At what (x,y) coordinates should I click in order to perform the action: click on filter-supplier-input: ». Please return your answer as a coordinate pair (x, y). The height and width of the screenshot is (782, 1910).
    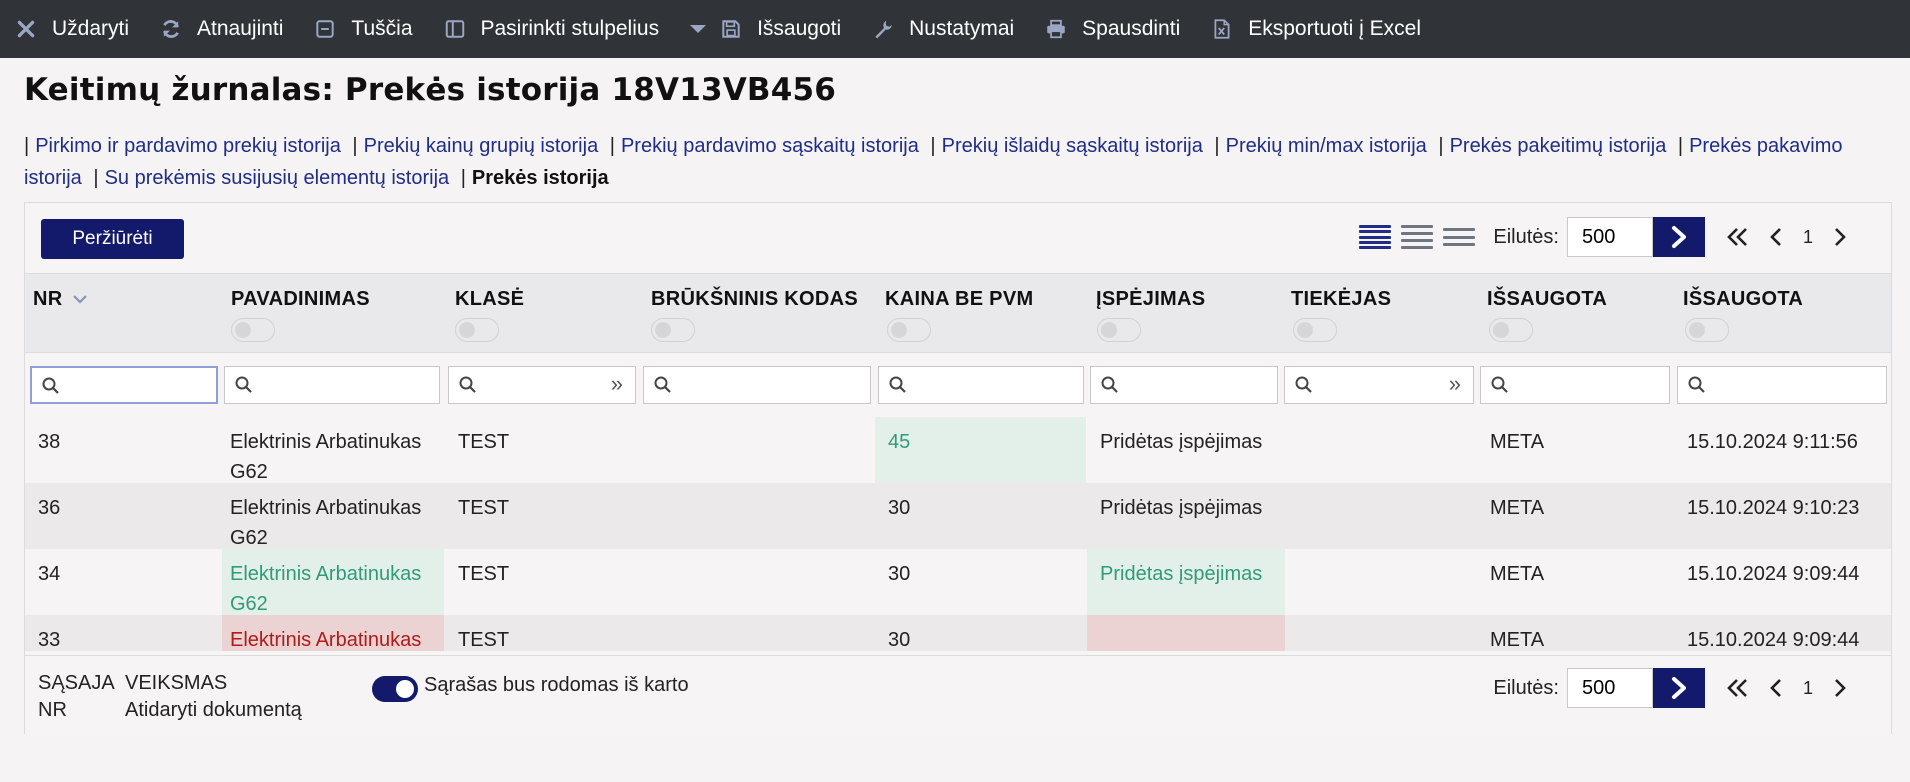
    Looking at the image, I should click on (1379, 385).